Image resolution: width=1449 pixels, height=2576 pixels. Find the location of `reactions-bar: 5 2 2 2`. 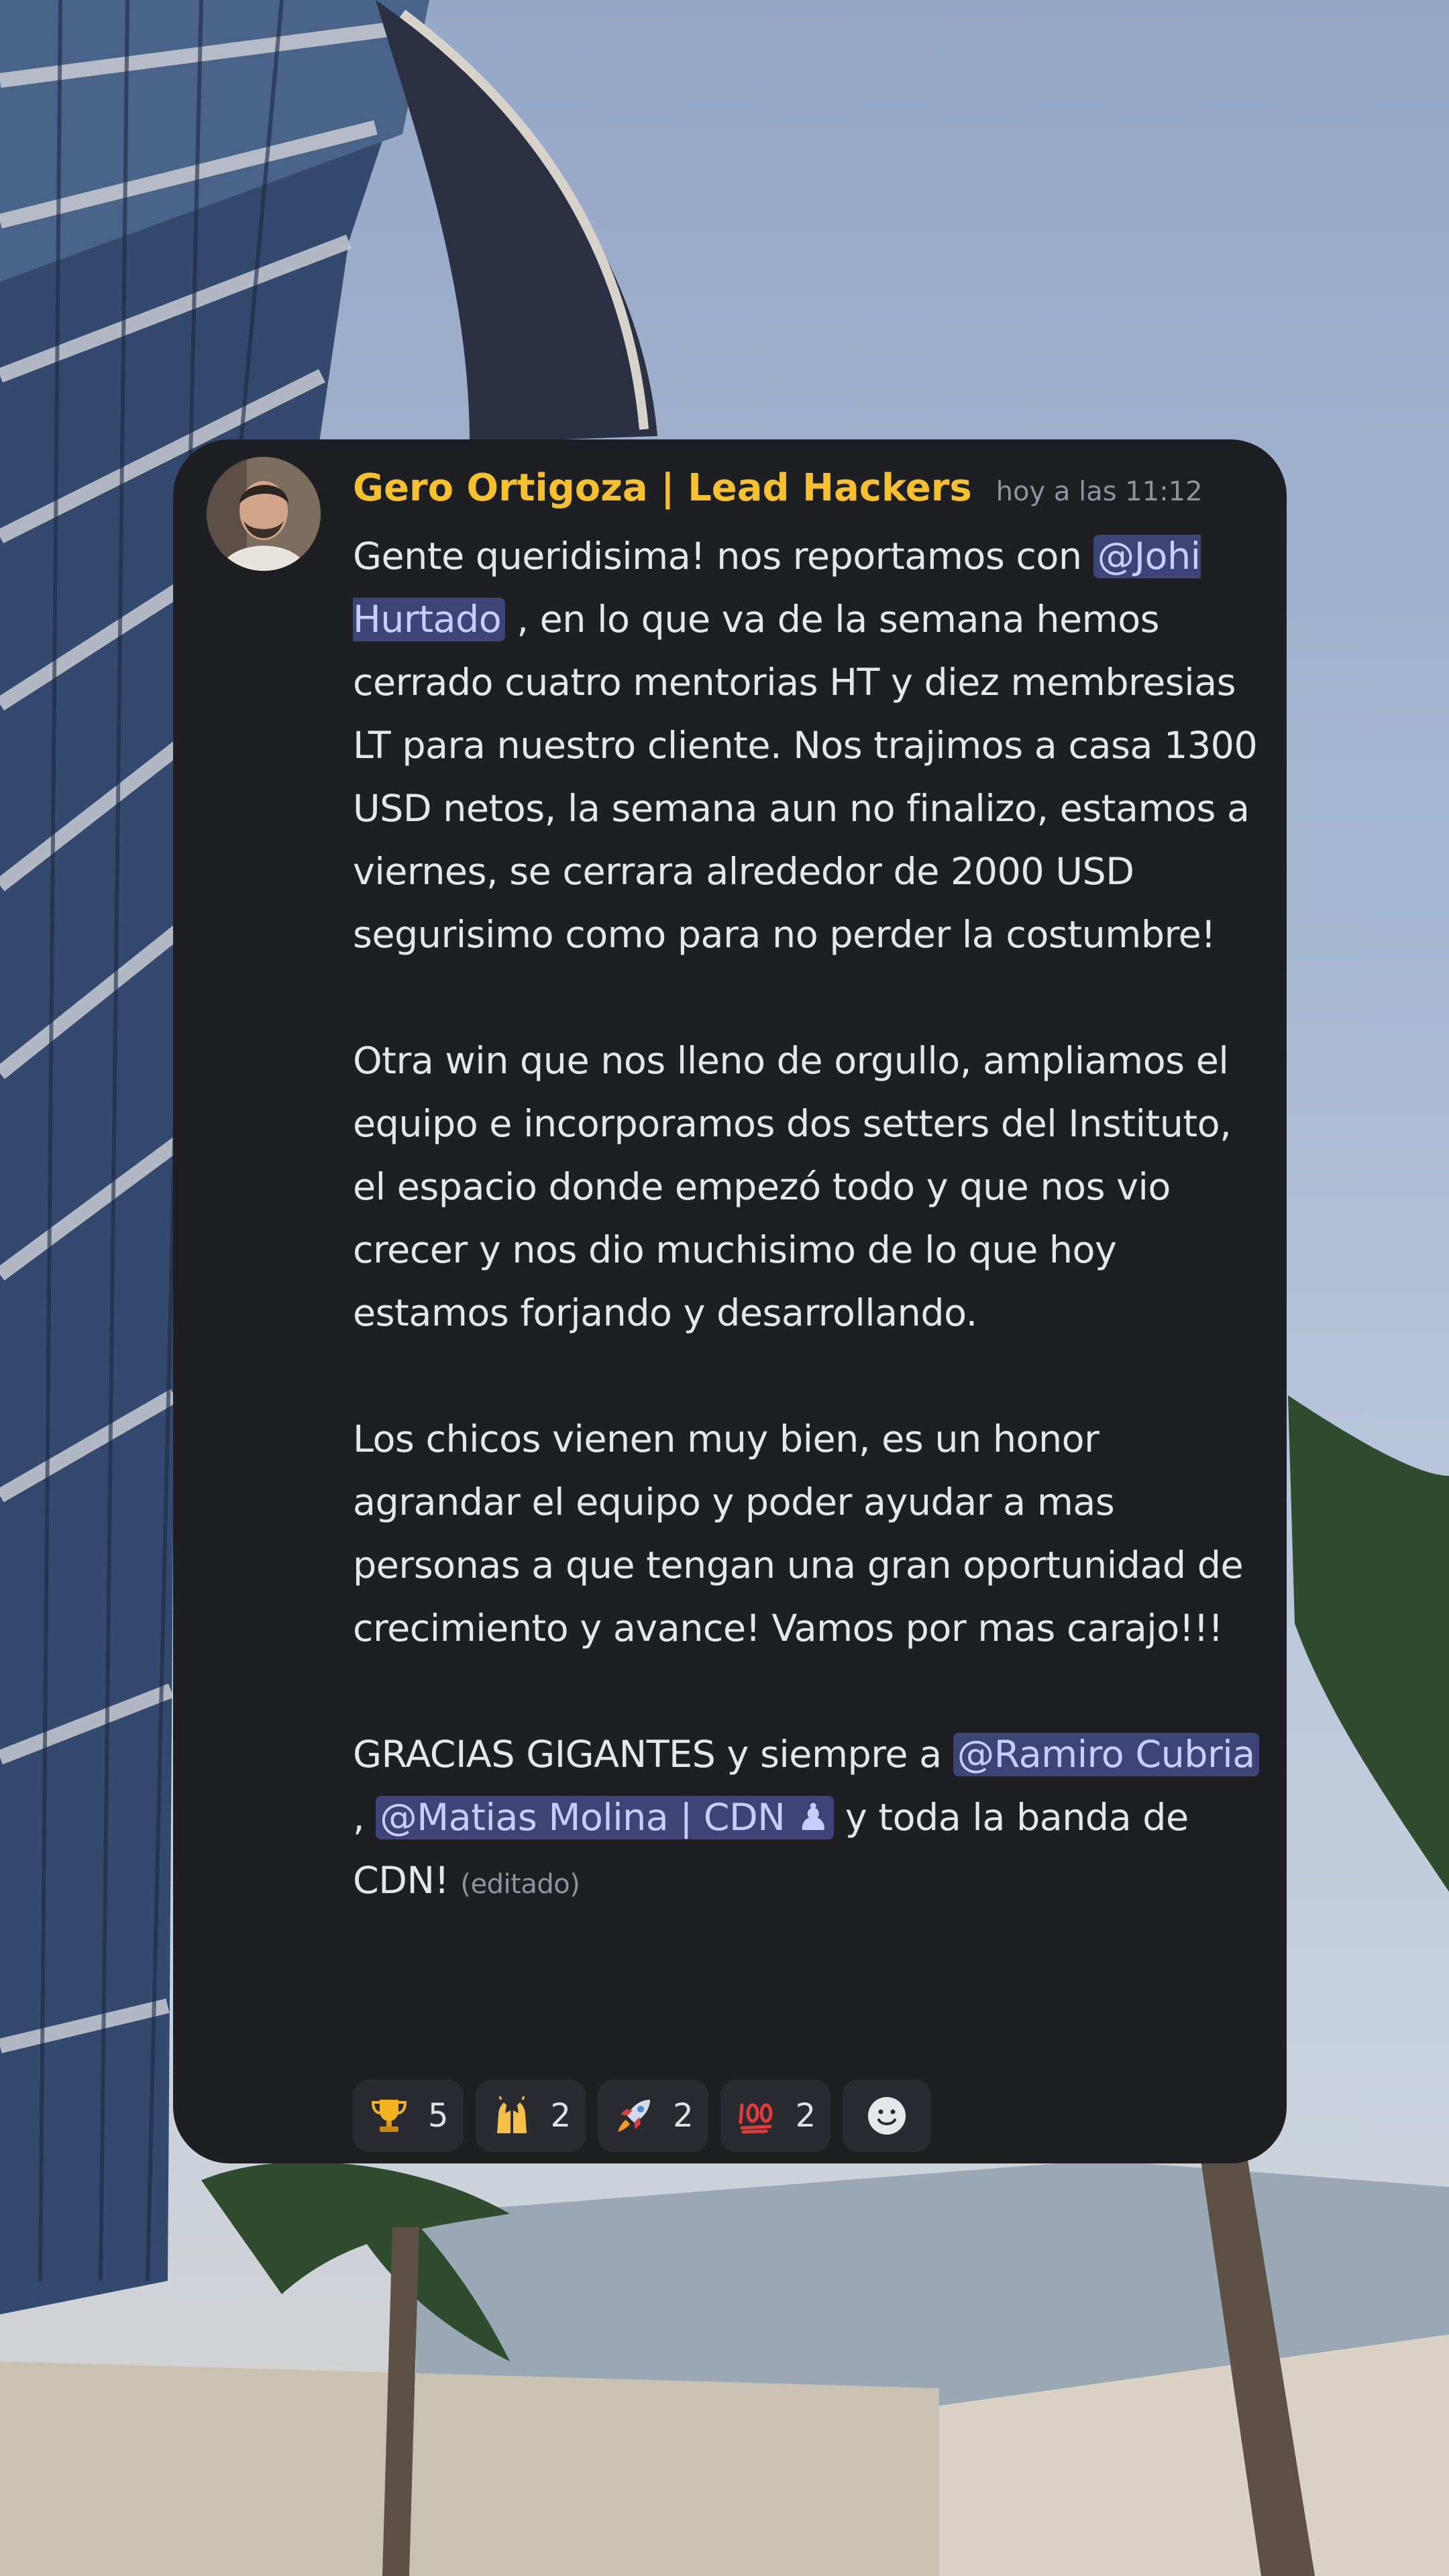

reactions-bar: 5 2 2 2 is located at coordinates (642, 2116).